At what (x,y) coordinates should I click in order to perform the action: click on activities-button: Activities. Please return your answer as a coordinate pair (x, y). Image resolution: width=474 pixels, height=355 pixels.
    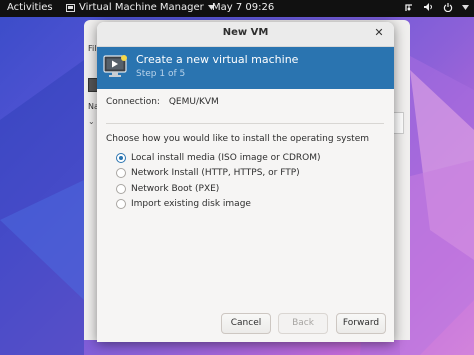
    Looking at the image, I should click on (30, 7).